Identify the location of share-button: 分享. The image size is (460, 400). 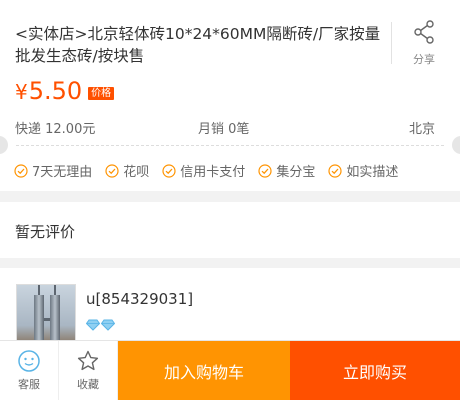
(424, 43).